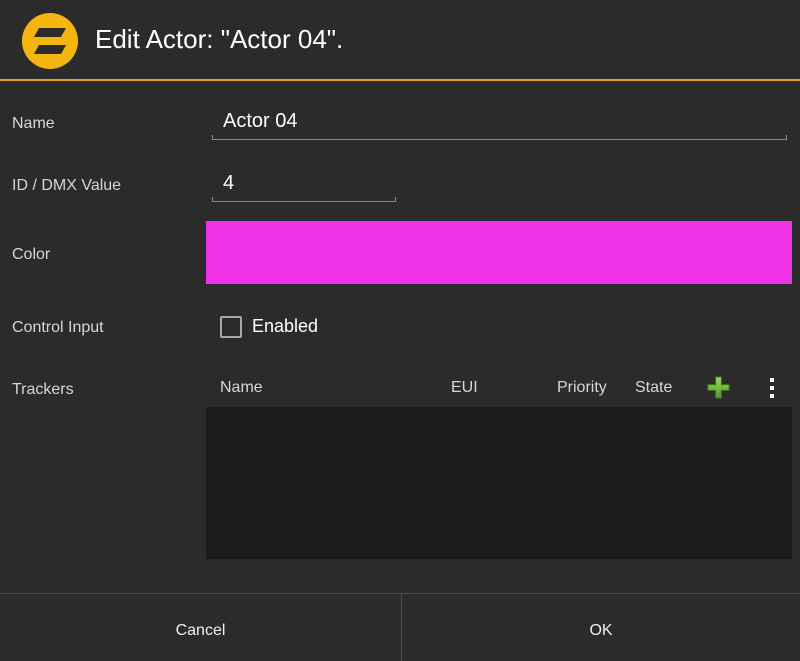 This screenshot has width=800, height=661. I want to click on id-dmx-input: 4, so click(304, 184).